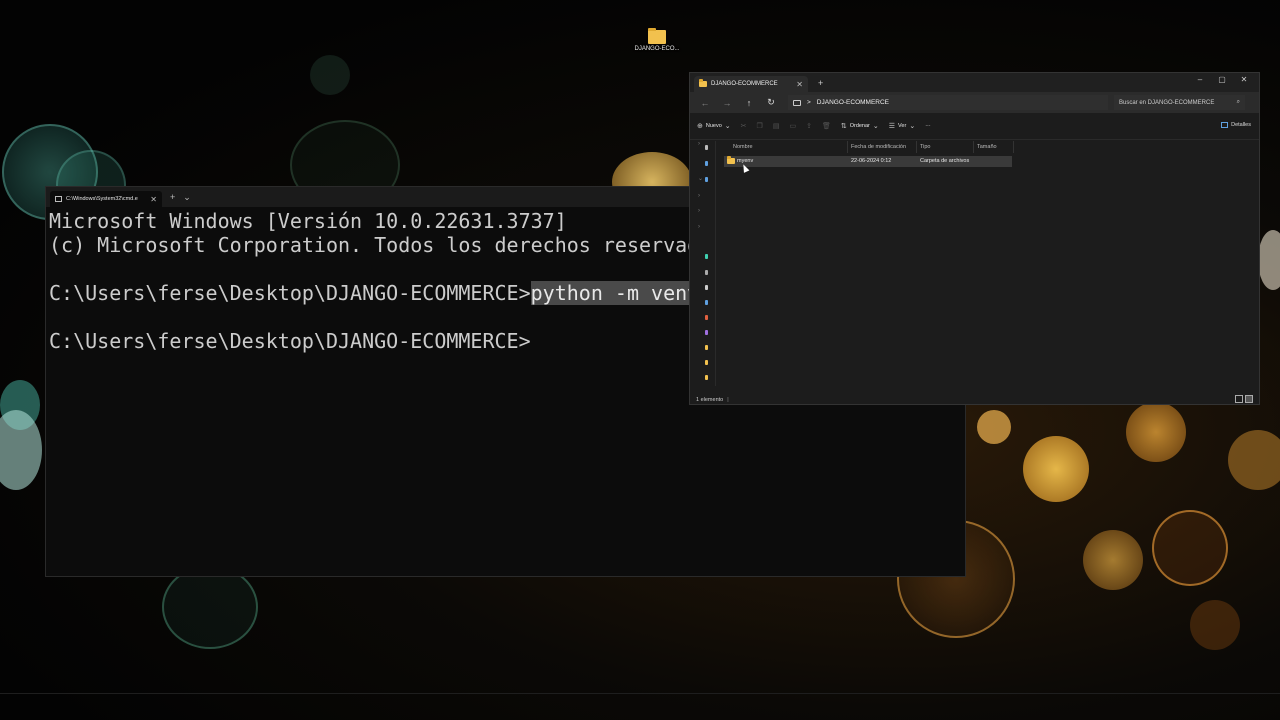 The height and width of the screenshot is (720, 1280). What do you see at coordinates (809, 126) in the screenshot?
I see `share-icon: ⇪` at bounding box center [809, 126].